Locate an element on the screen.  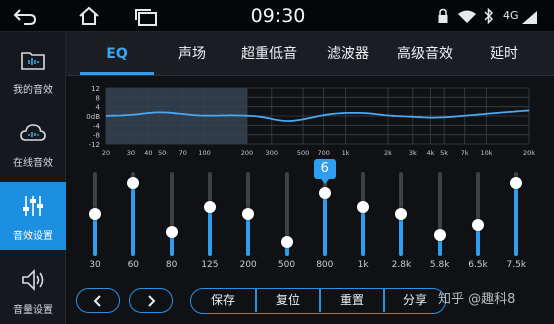
sidebar-item-label: 音效设置 is located at coordinates (33, 236).